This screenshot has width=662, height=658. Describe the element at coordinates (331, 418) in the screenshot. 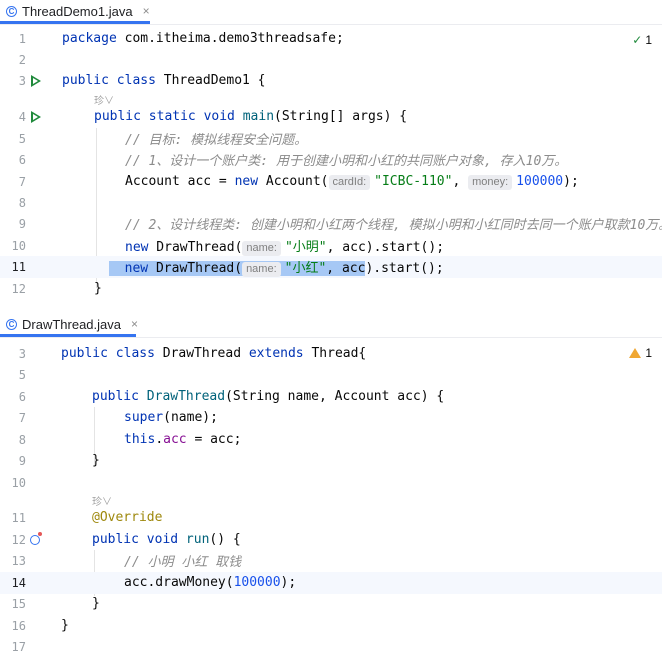

I see `code-line: 7 super(name);` at that location.